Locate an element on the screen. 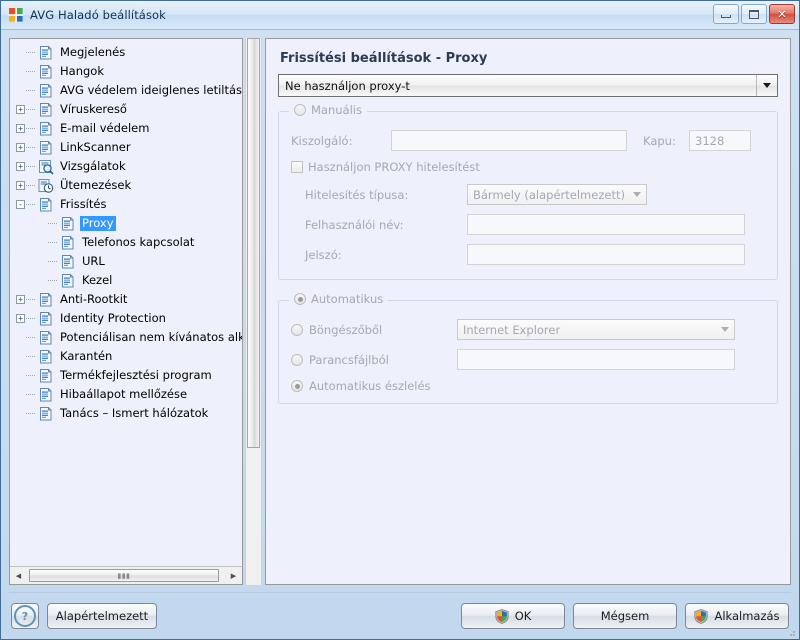 This screenshot has height=640, width=800. manual-radio is located at coordinates (300, 110).